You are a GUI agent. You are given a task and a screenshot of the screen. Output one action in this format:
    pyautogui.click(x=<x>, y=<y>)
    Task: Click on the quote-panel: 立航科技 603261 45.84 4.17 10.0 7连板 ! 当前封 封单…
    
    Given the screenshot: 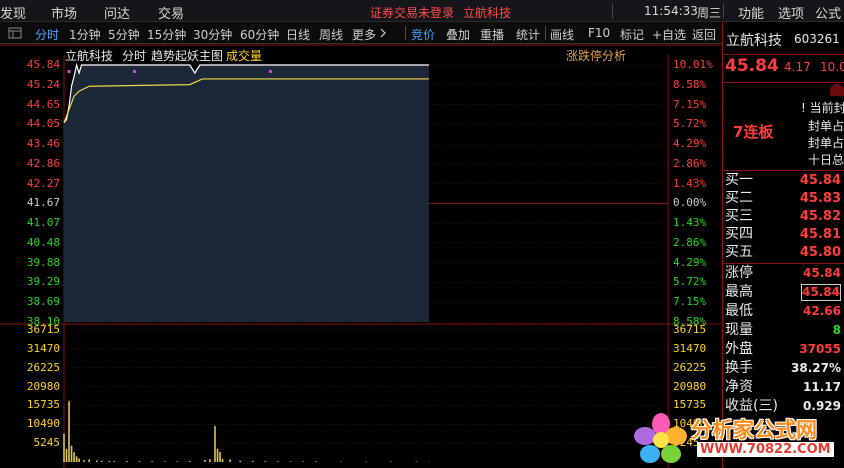 What is the action you would take?
    pyautogui.click(x=783, y=245)
    